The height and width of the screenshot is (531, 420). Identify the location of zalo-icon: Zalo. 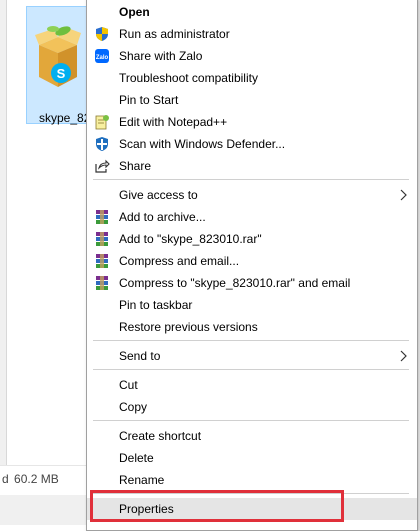
(102, 56).